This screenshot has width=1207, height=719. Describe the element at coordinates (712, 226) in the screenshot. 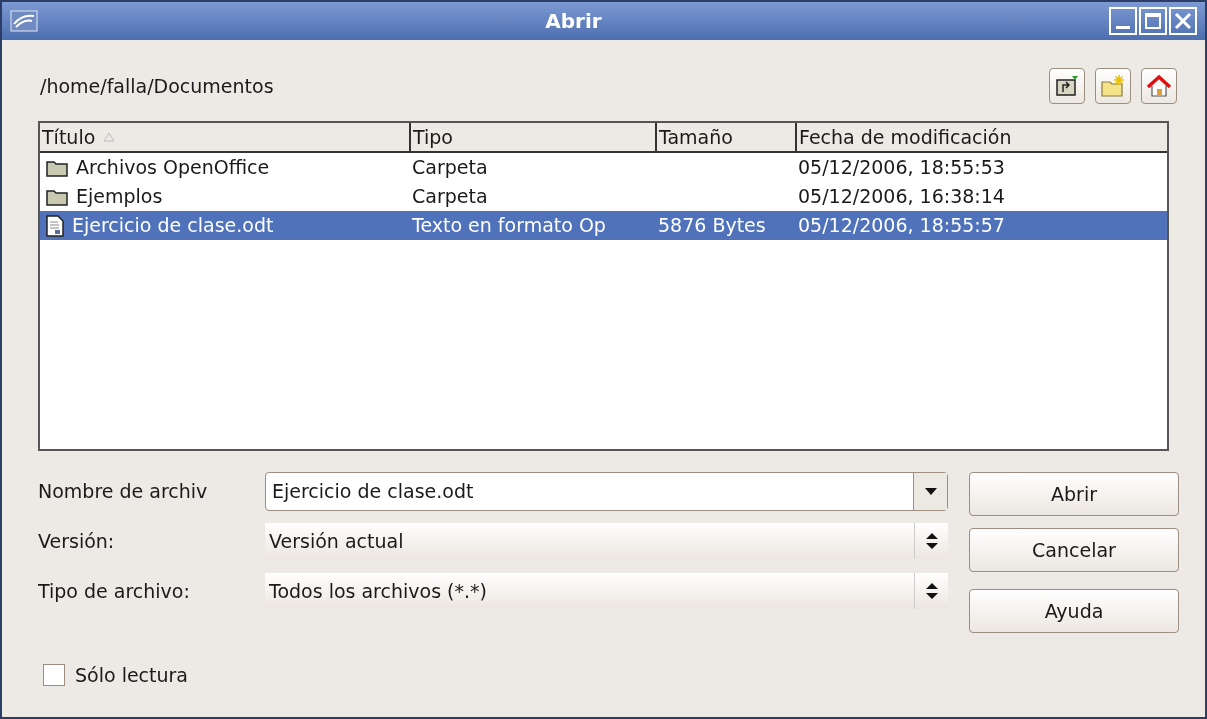

I see `table-cell-text: 5876 Bytes` at that location.